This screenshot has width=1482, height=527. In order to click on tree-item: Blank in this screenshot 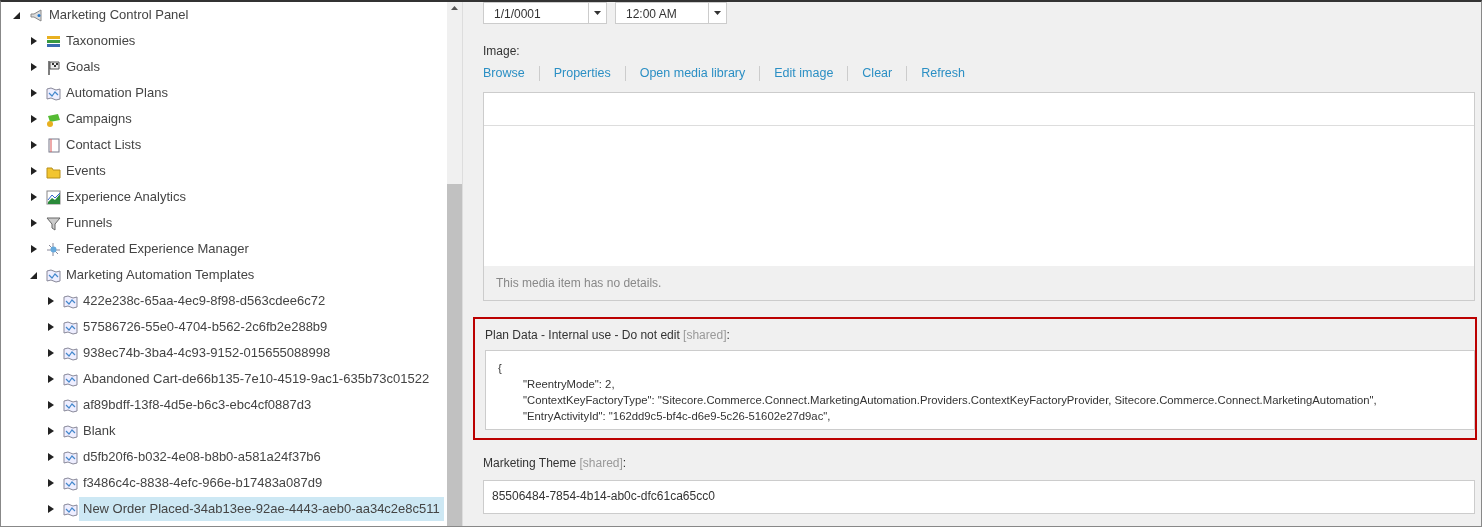, I will do `click(99, 431)`.